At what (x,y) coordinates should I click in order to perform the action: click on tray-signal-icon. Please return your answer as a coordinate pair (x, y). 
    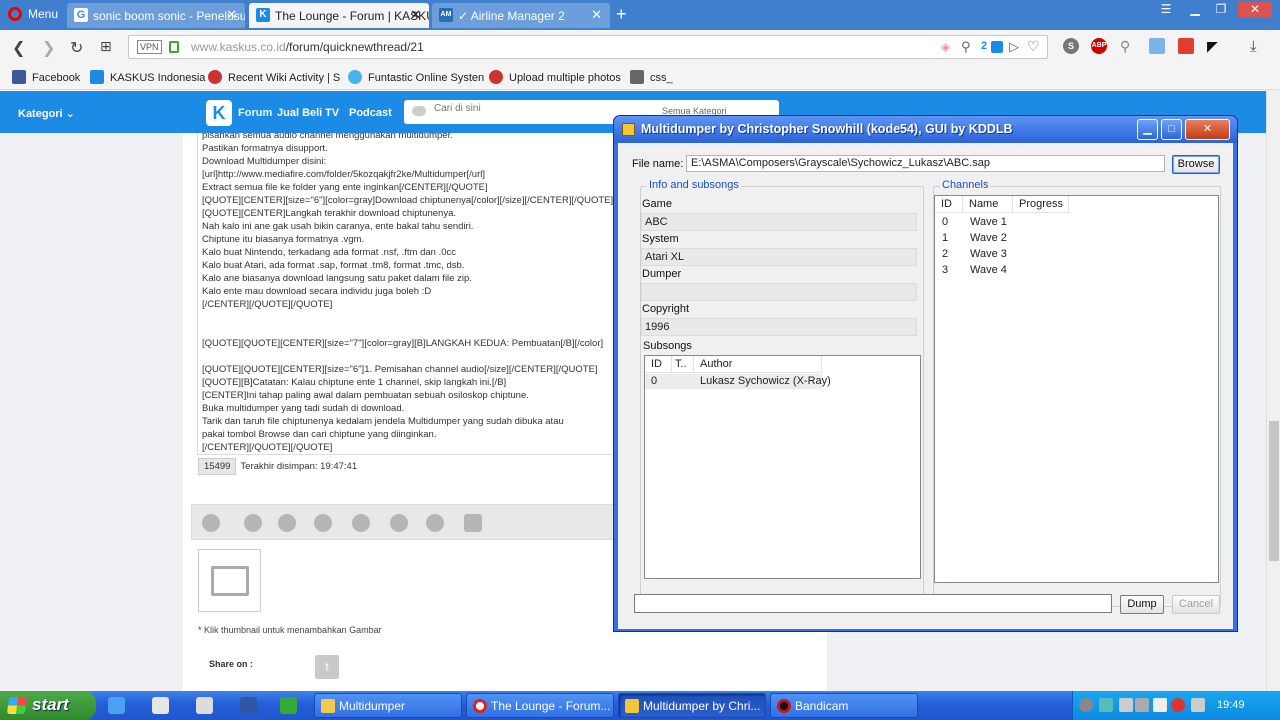
    Looking at the image, I should click on (1160, 705).